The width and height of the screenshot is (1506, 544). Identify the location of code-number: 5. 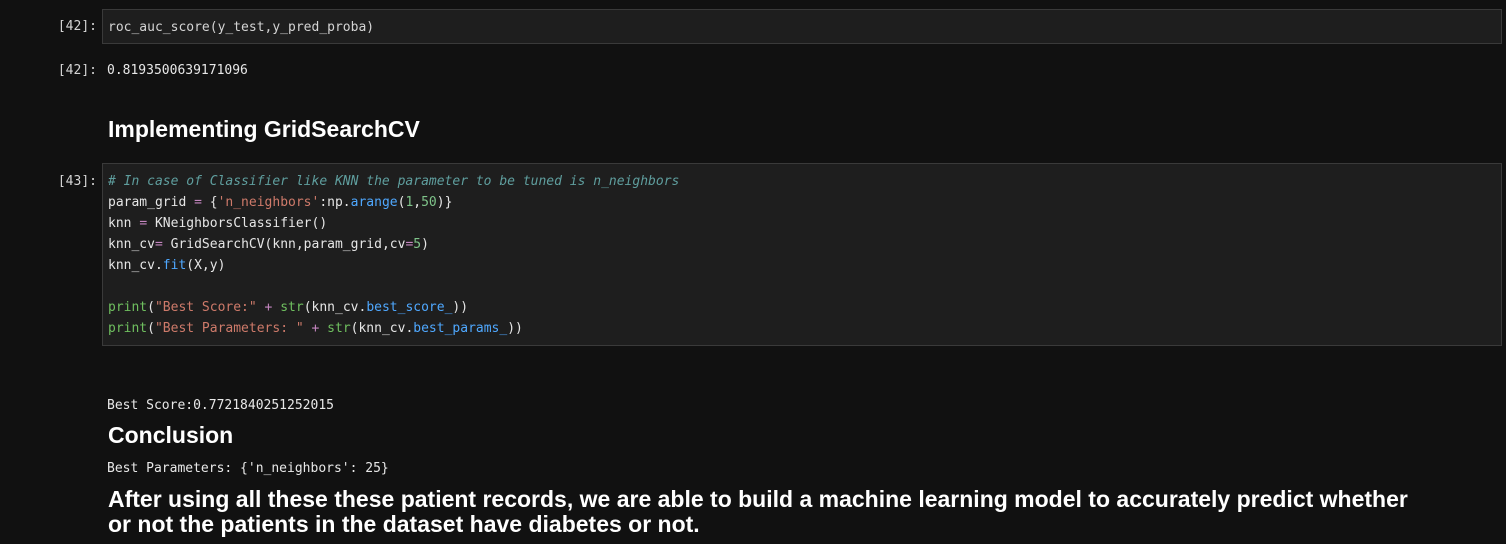
(417, 244).